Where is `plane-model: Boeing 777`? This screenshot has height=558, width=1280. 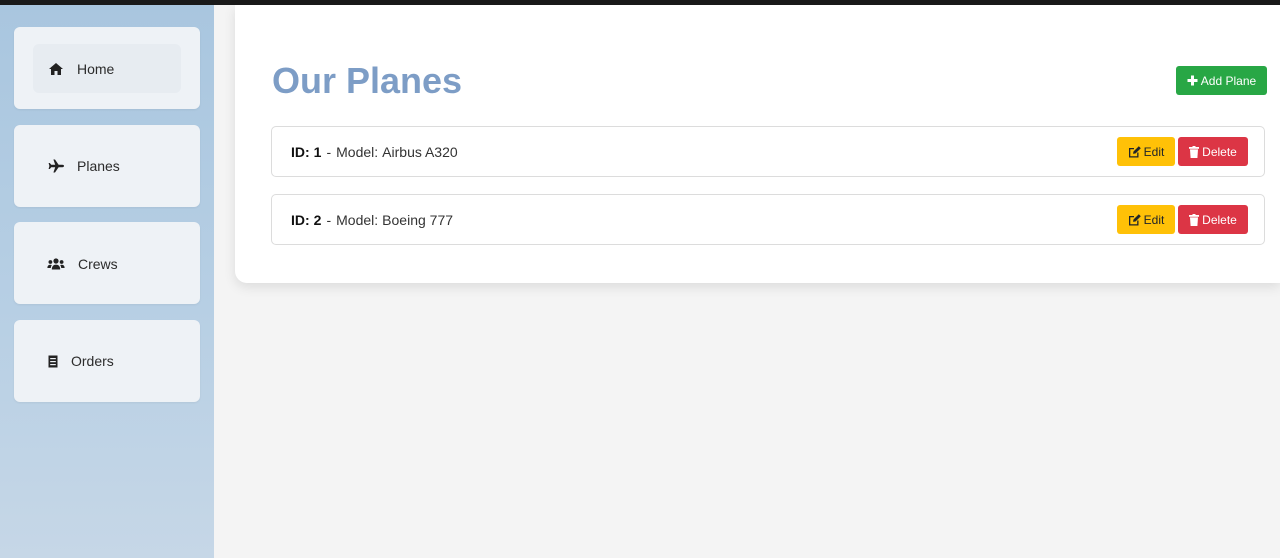
plane-model: Boeing 777 is located at coordinates (418, 219).